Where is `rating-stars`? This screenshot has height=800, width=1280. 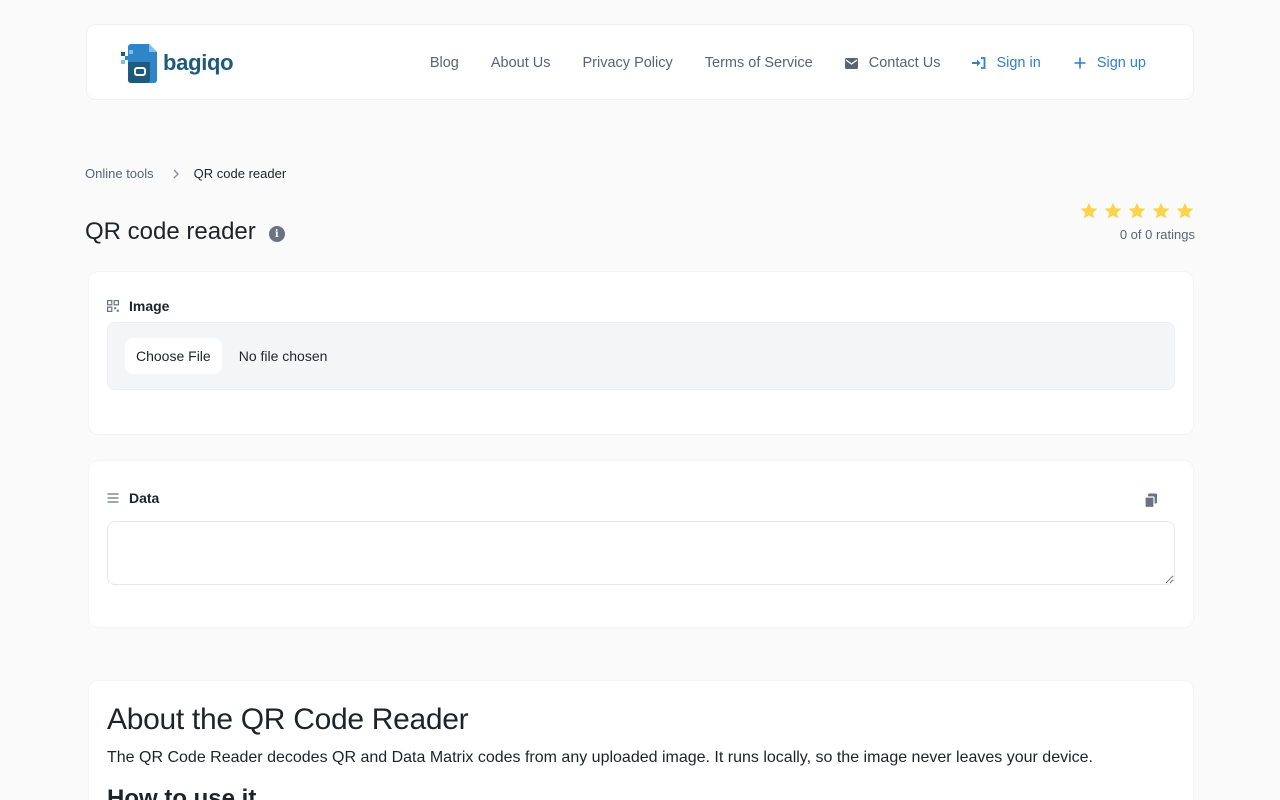 rating-stars is located at coordinates (1135, 211).